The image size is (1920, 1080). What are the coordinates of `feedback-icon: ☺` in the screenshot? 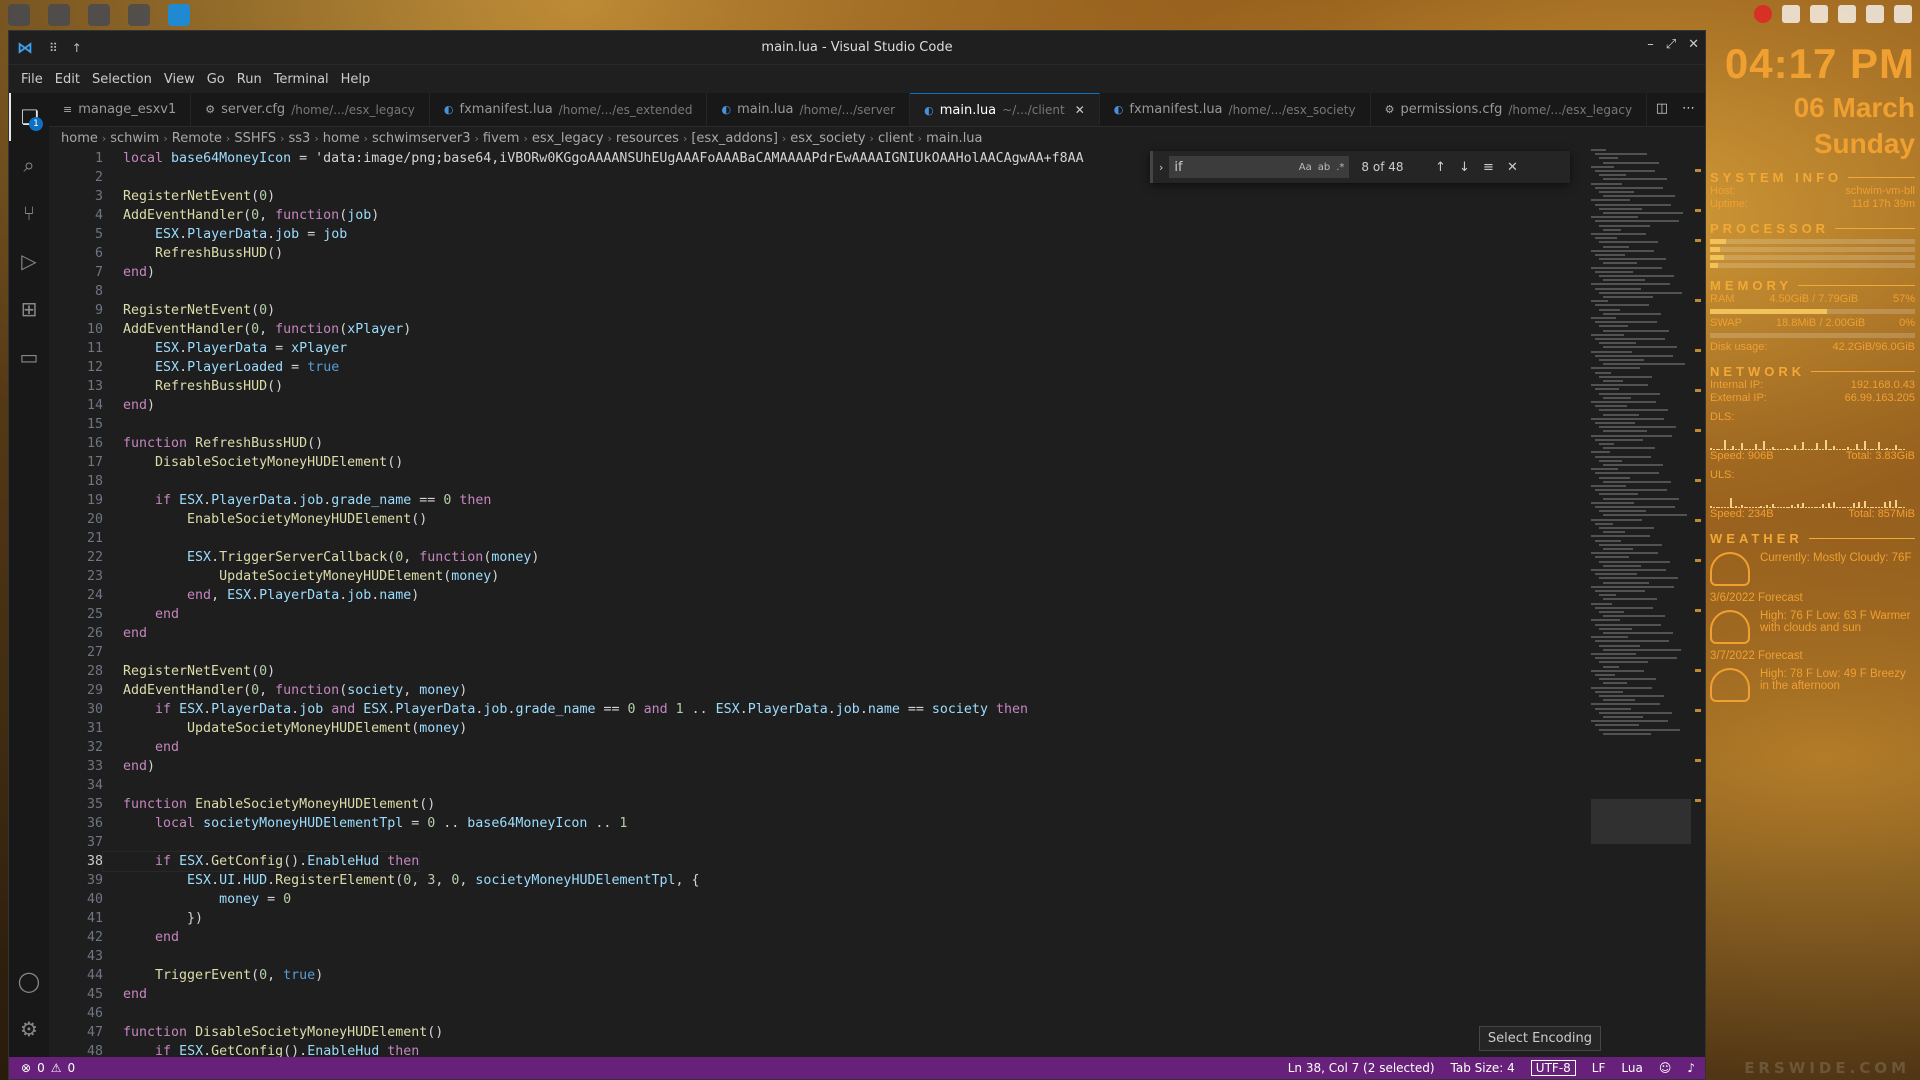 It's located at (1665, 1068).